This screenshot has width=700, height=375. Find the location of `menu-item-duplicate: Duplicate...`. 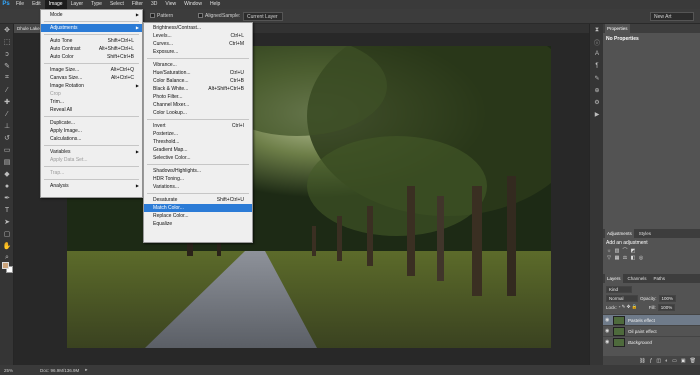

menu-item-duplicate: Duplicate... is located at coordinates (91, 123).